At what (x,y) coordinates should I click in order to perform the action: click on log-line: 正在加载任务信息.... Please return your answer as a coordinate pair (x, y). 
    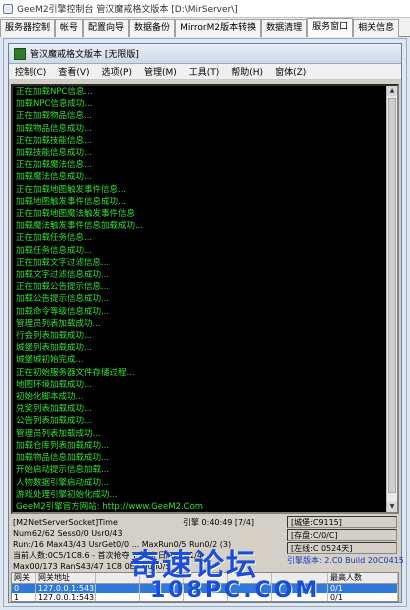
    Looking at the image, I should click on (54, 238).